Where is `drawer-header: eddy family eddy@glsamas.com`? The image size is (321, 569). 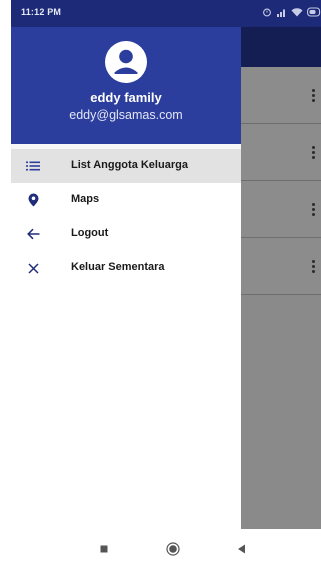 drawer-header: eddy family eddy@glsamas.com is located at coordinates (126, 85).